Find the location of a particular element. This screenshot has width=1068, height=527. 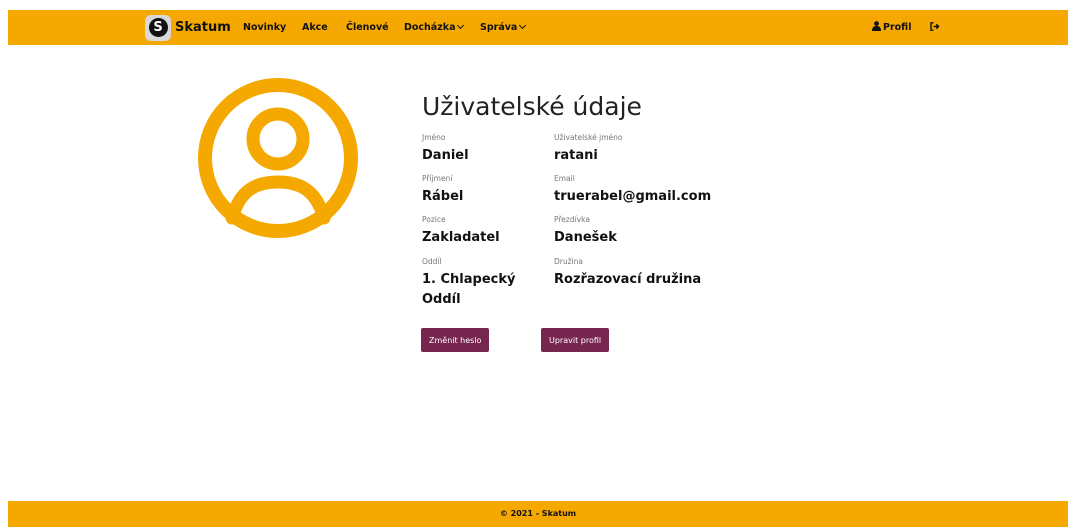

sign-out-icon is located at coordinates (935, 28).